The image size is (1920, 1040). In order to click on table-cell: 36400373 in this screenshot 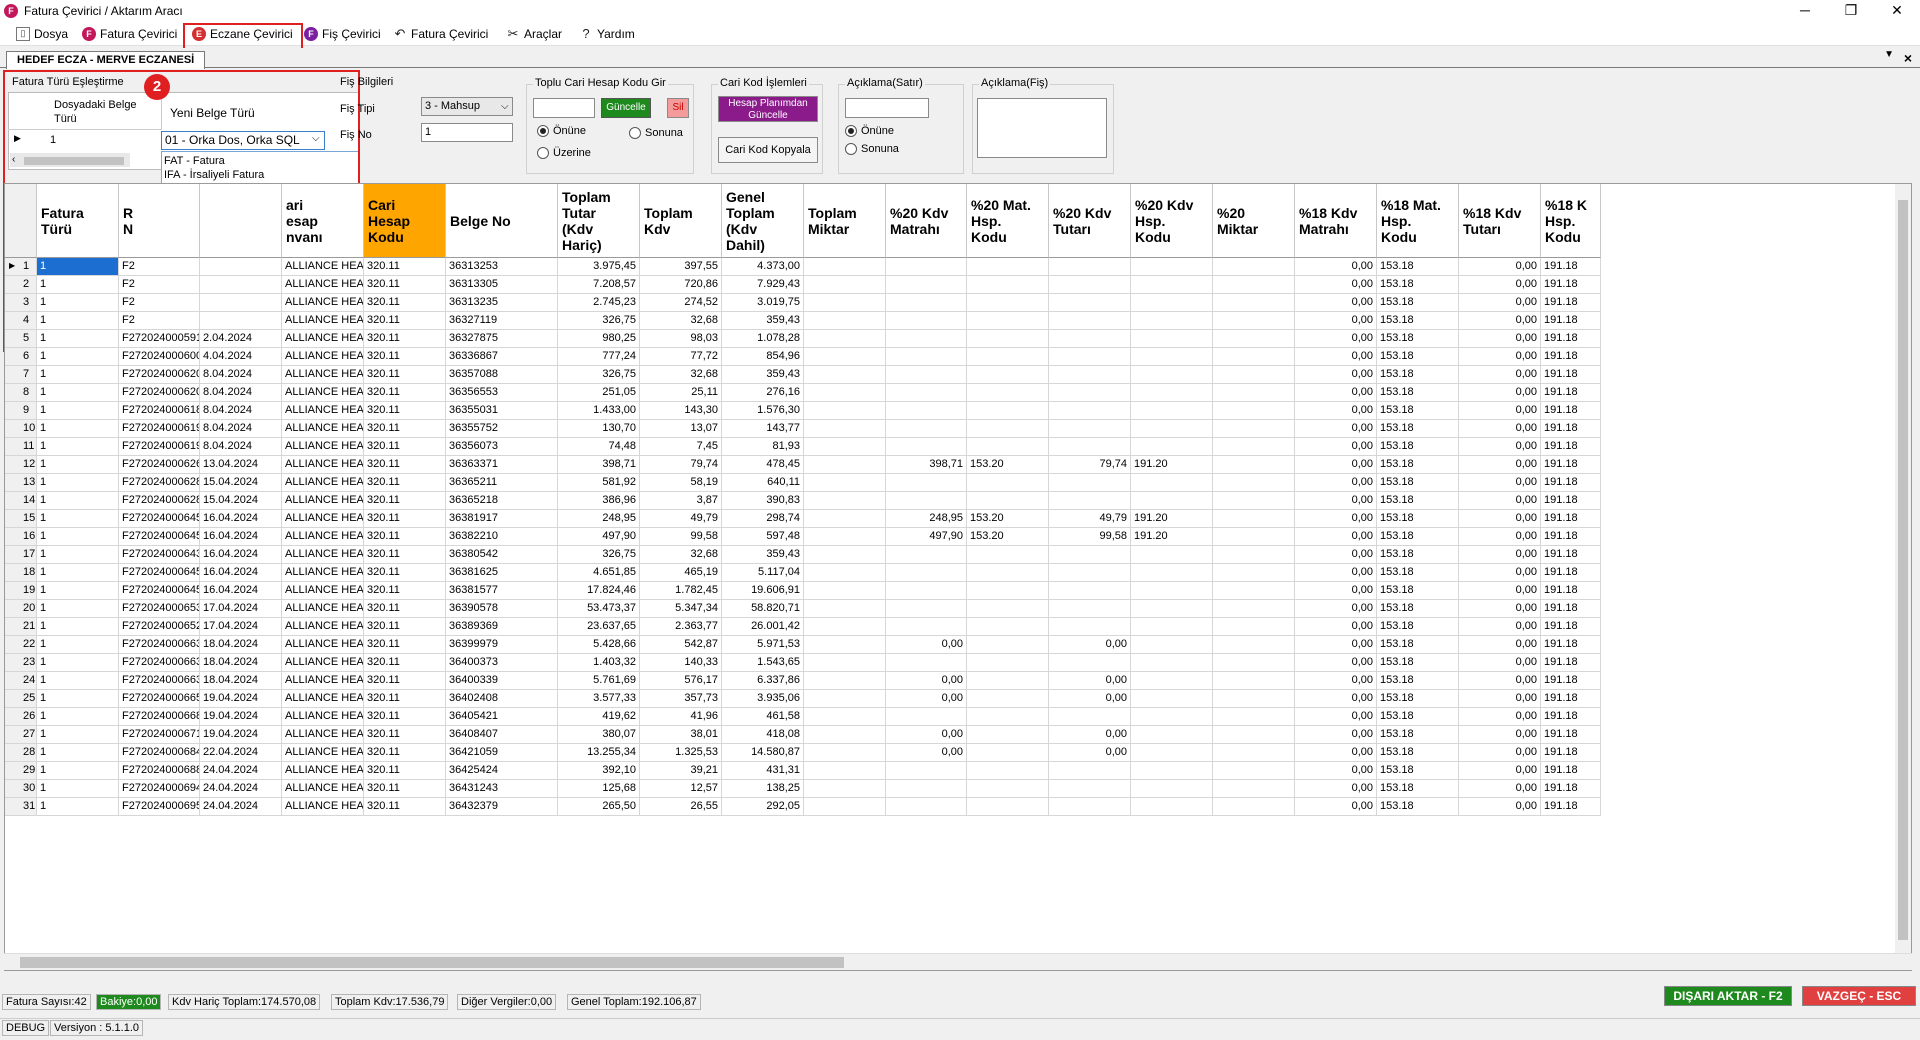, I will do `click(502, 663)`.